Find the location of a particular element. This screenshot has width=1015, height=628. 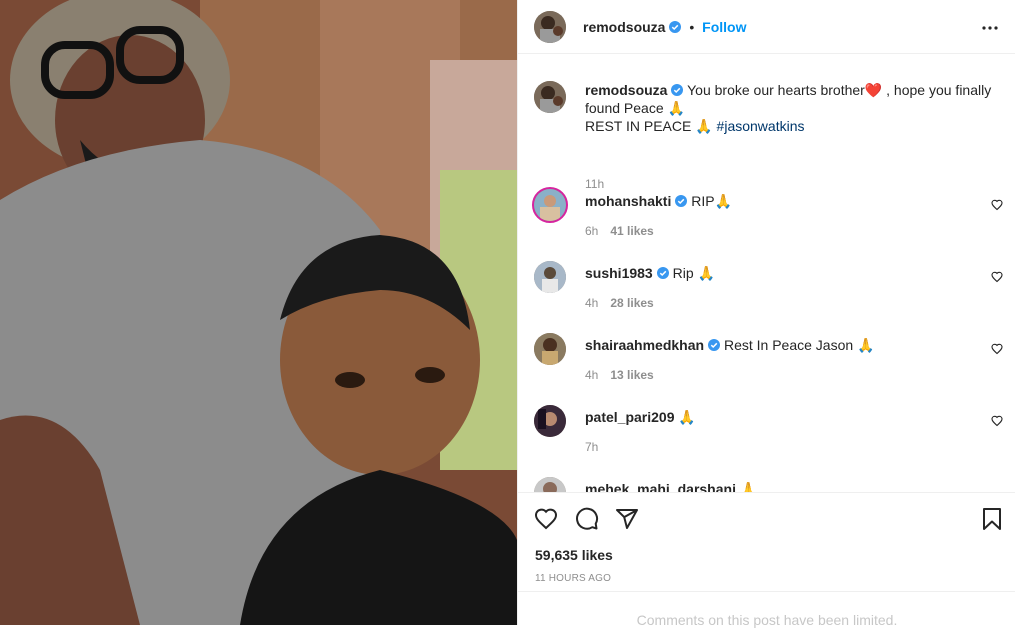

caption-avatar is located at coordinates (550, 97).